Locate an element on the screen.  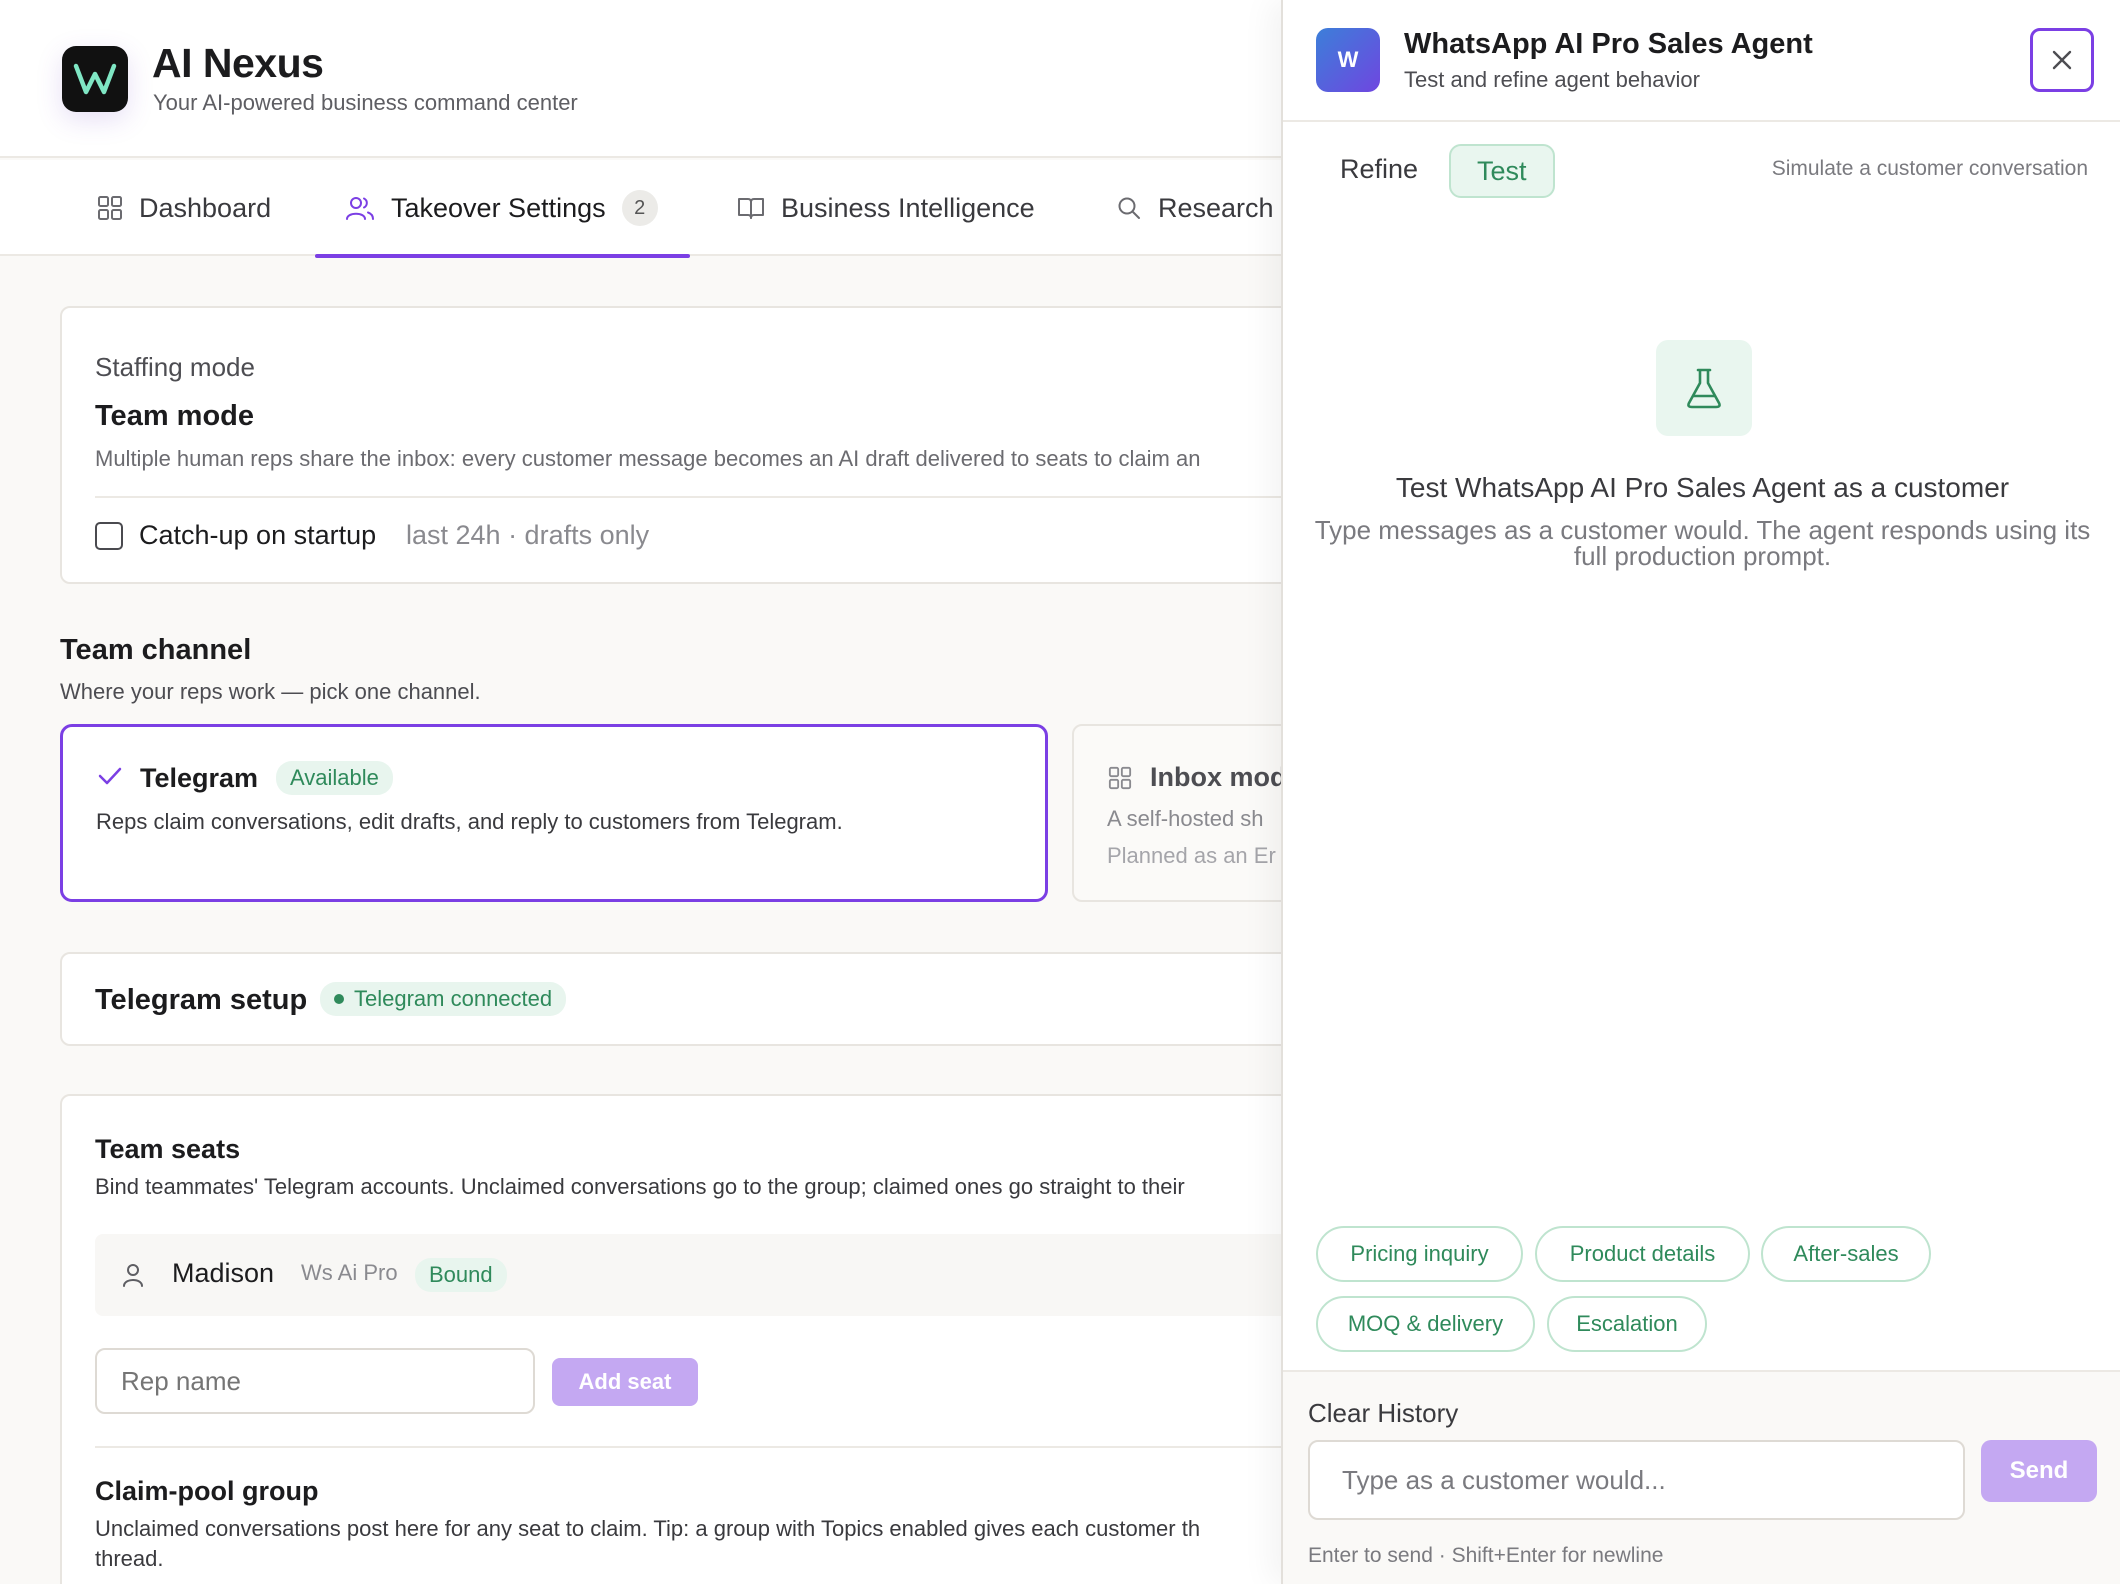
flask-icon-container is located at coordinates (1704, 388).